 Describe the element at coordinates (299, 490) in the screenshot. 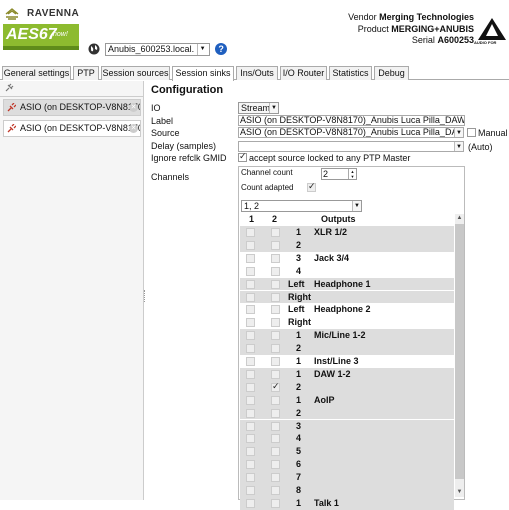

I see `output-channel-label: 8` at that location.